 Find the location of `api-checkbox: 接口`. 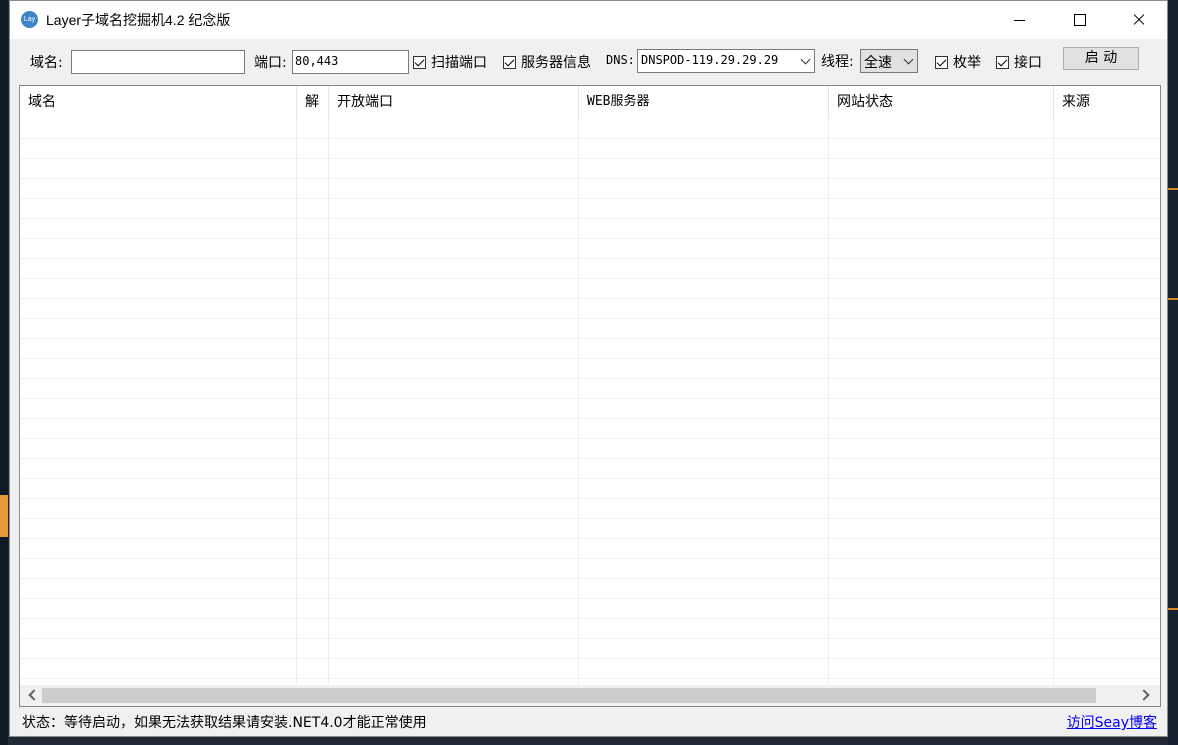

api-checkbox: 接口 is located at coordinates (1019, 62).